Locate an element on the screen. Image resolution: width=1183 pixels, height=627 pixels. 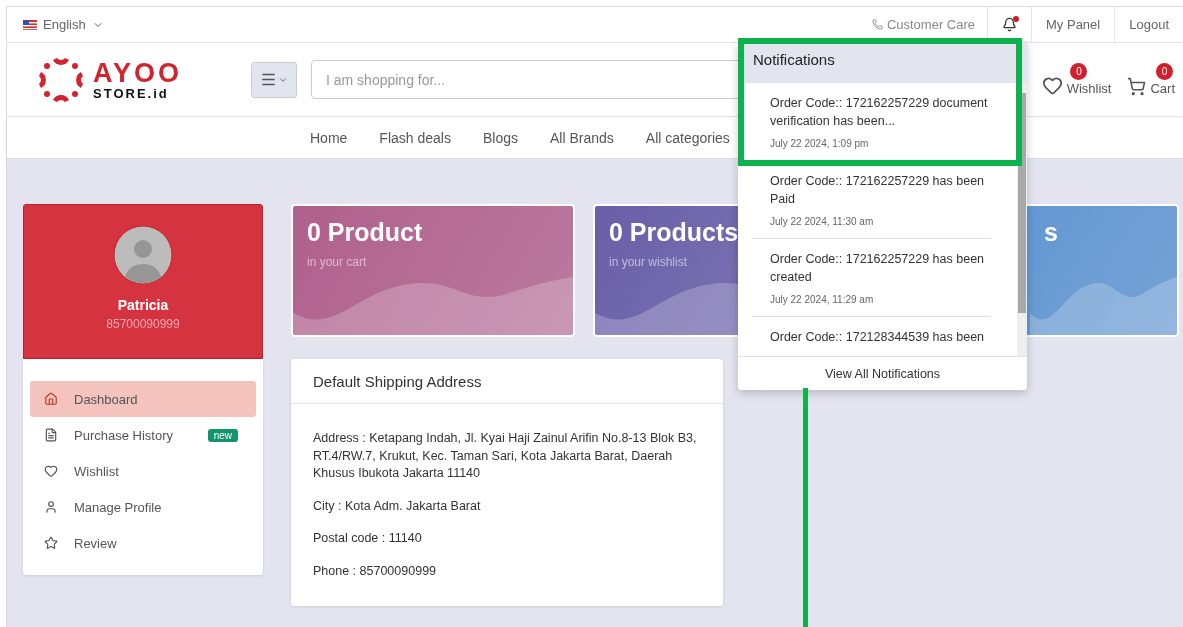
menu-icon is located at coordinates (268, 79).